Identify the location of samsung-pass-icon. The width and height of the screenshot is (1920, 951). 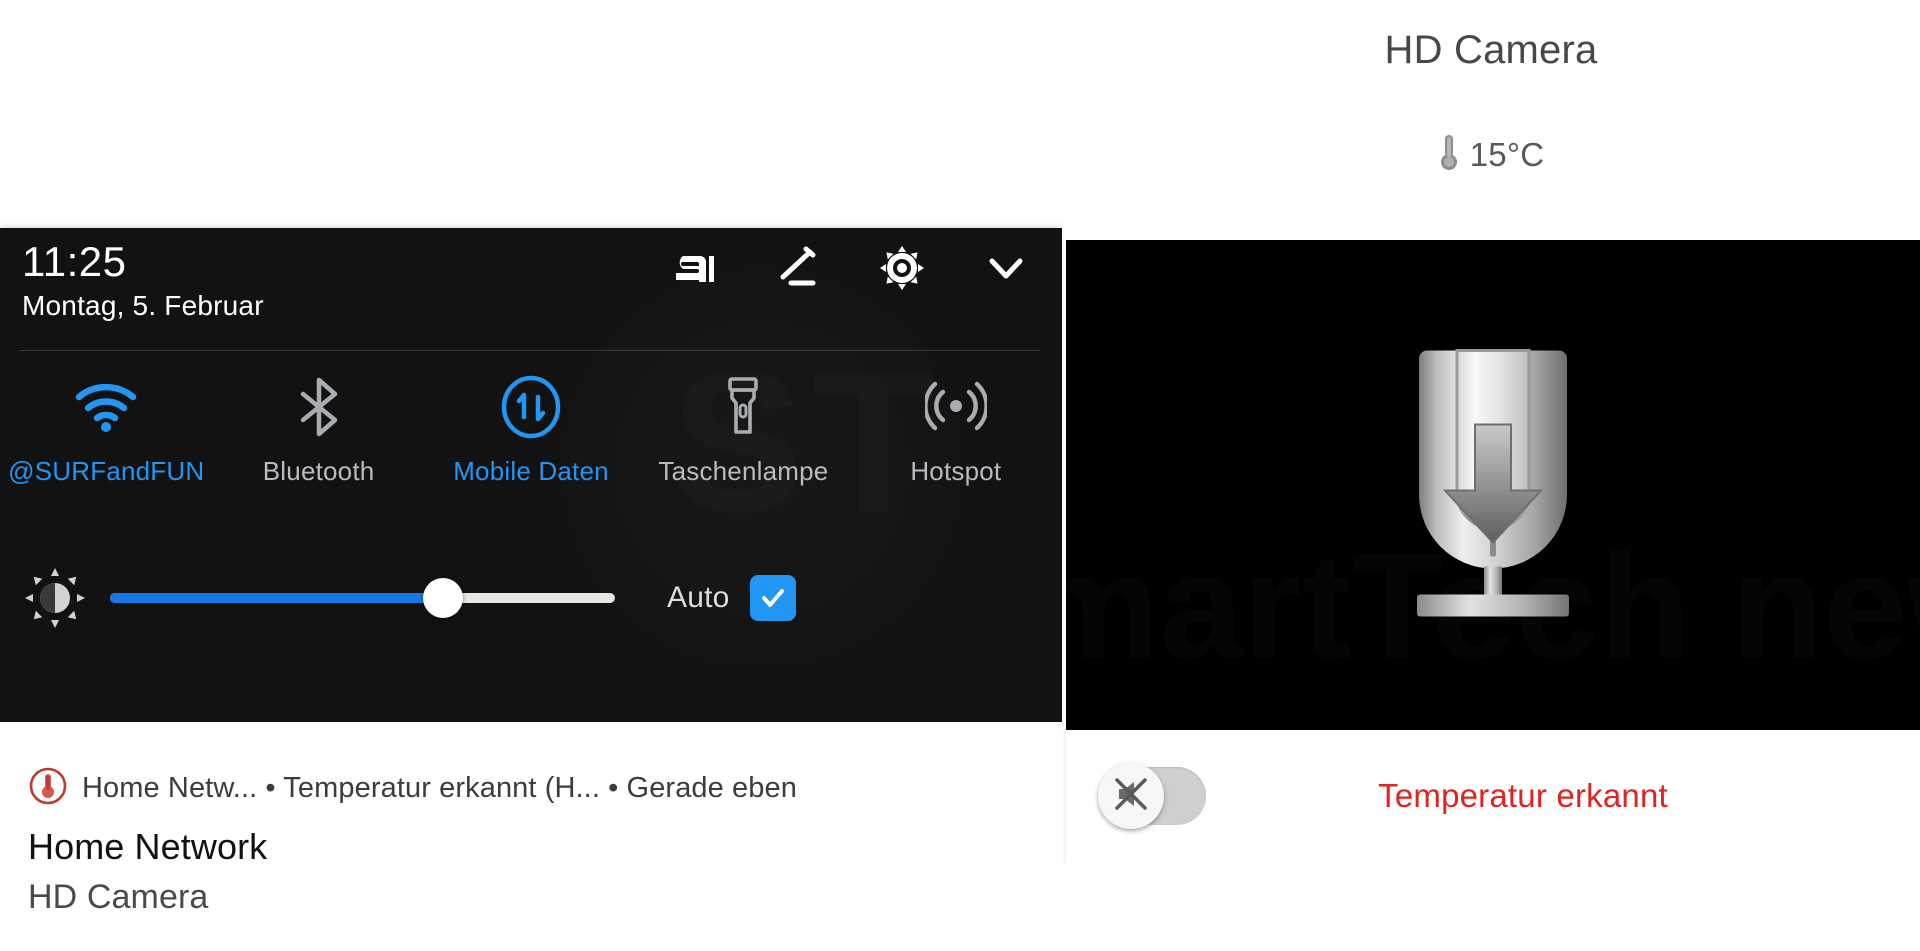
(694, 268).